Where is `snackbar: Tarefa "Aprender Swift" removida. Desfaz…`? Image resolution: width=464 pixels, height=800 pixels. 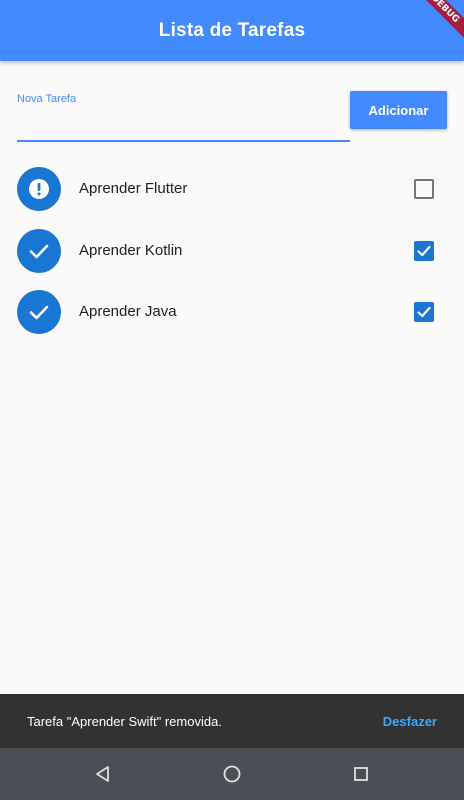 snackbar: Tarefa "Aprender Swift" removida. Desfaz… is located at coordinates (232, 721).